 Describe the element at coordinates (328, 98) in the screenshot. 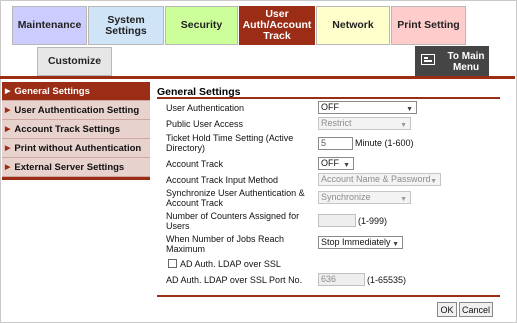

I see `title-rule` at that location.